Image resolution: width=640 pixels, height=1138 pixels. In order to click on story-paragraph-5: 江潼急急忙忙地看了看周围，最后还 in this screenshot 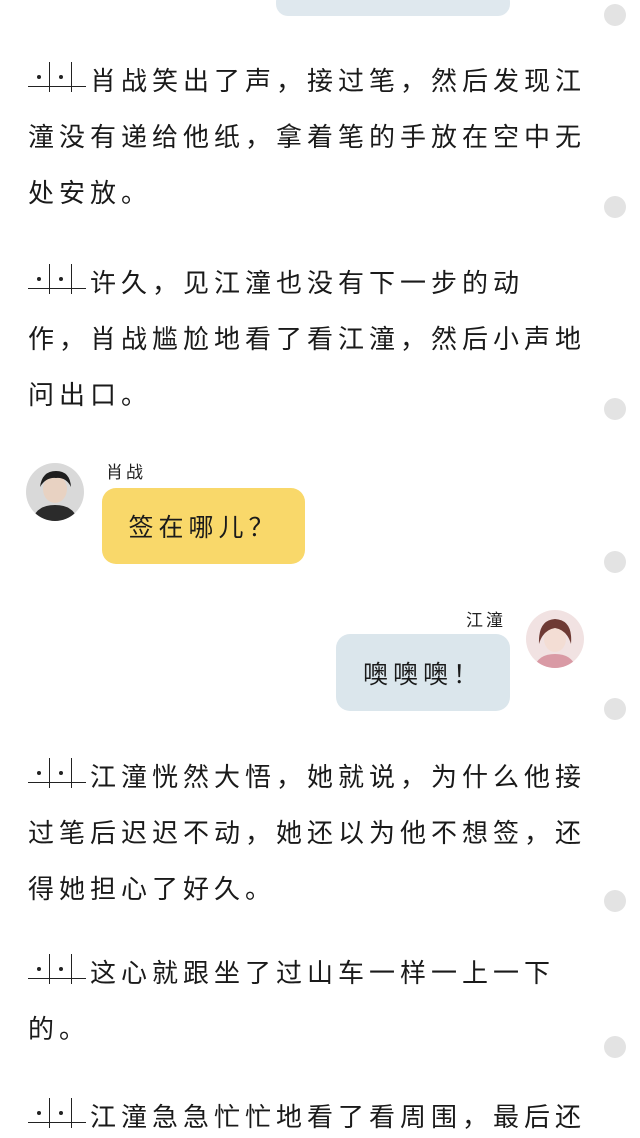, I will do `click(308, 1114)`.